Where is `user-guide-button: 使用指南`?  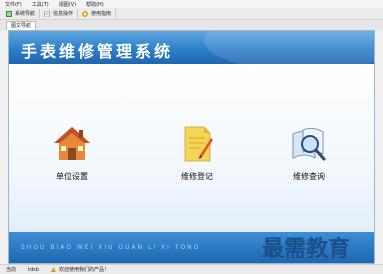
user-guide-button: 使用指南 is located at coordinates (97, 13).